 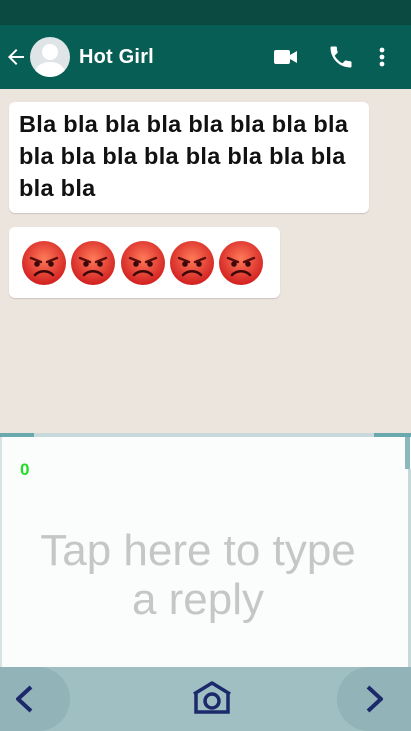 What do you see at coordinates (205, 12) in the screenshot?
I see `status-bar` at bounding box center [205, 12].